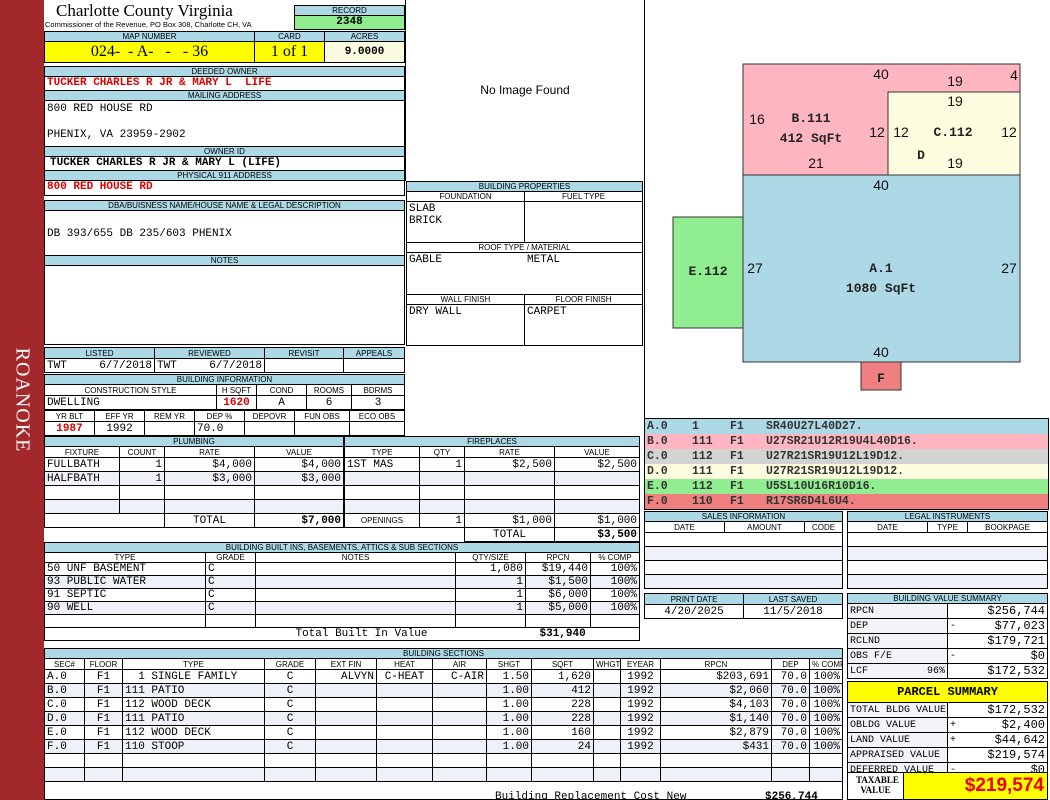 This screenshot has width=1050, height=800. I want to click on section-row-cell: $1,140, so click(716, 718).